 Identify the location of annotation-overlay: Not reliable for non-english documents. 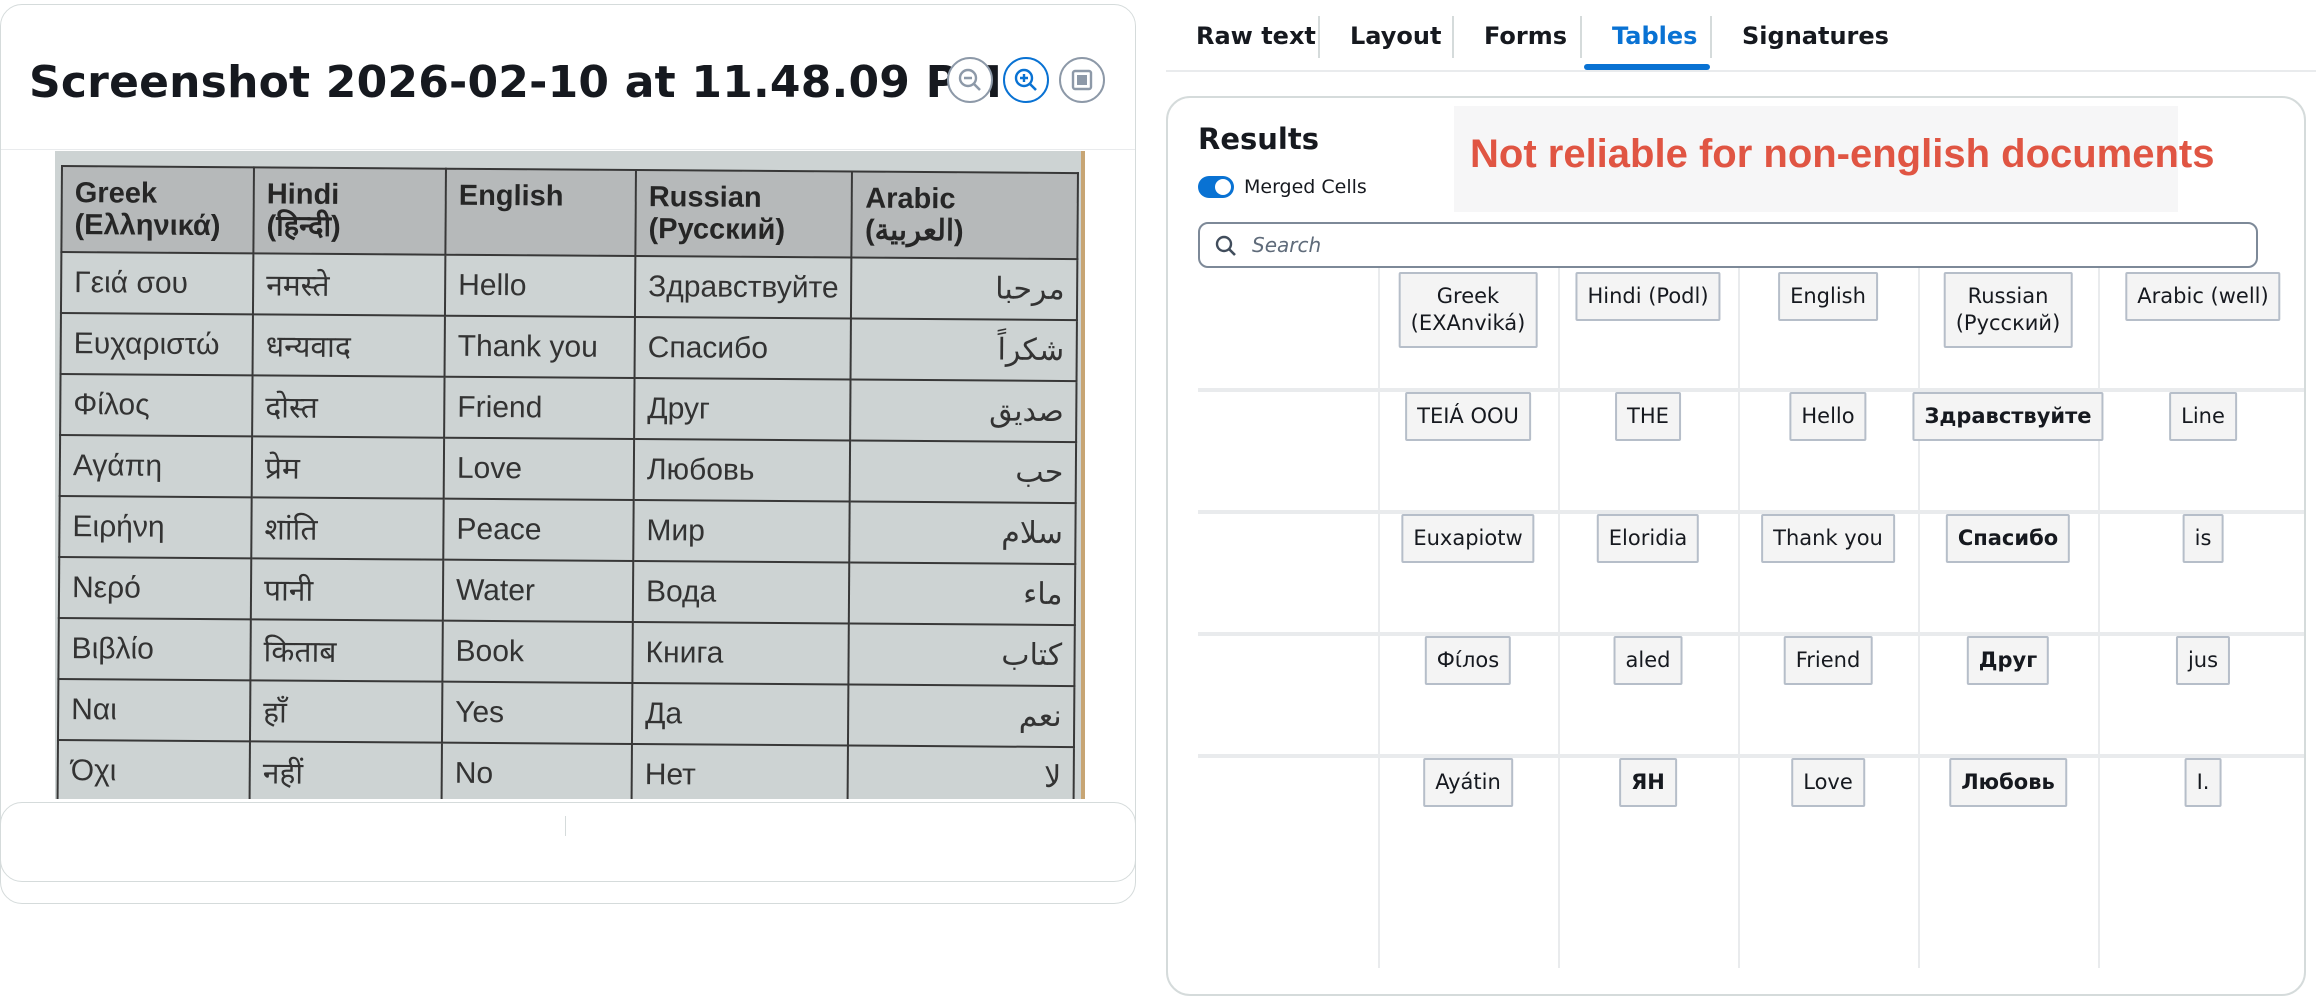
(1834, 159).